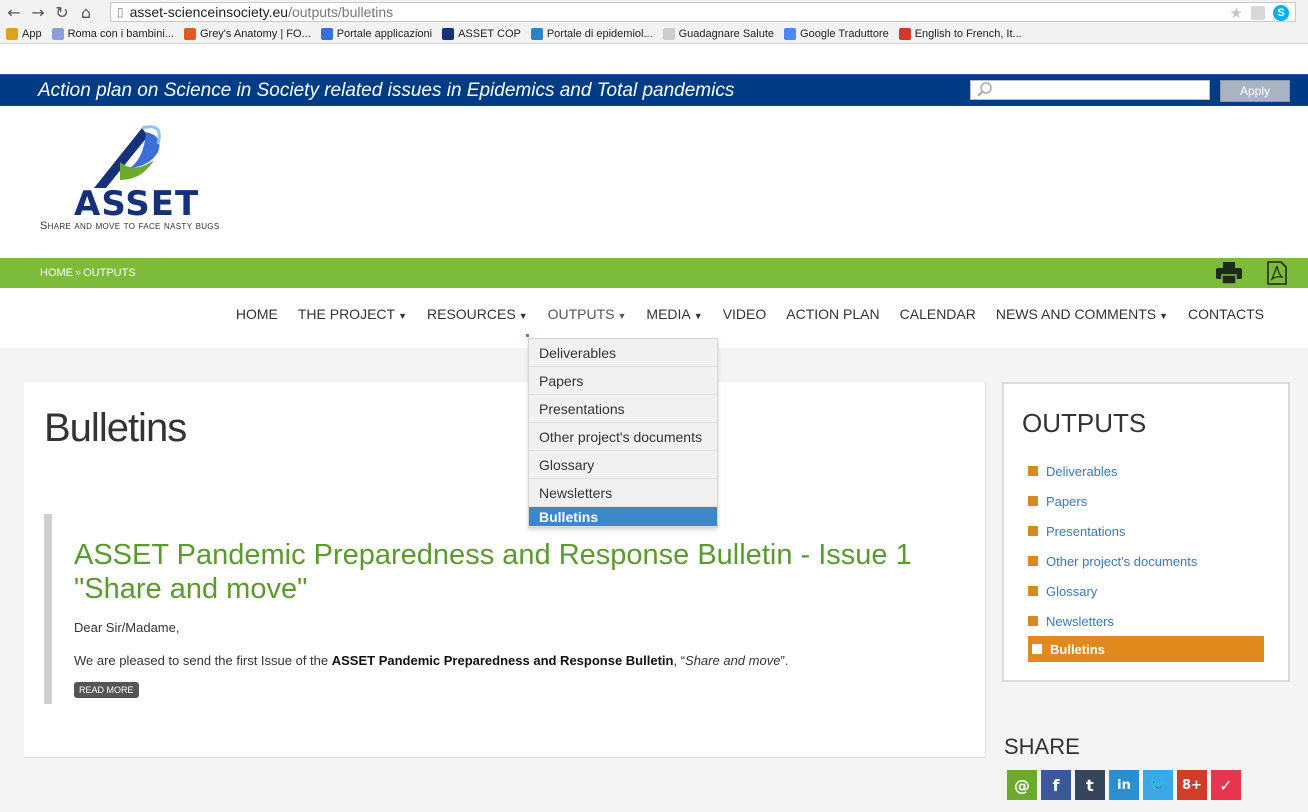  I want to click on dropdown-item-deliverables: Deliverables, so click(623, 353).